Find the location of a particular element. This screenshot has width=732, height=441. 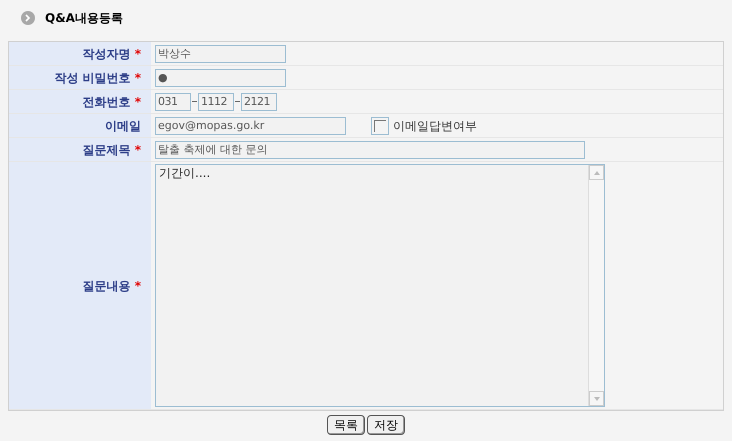

phone-field: 031 is located at coordinates (173, 101).